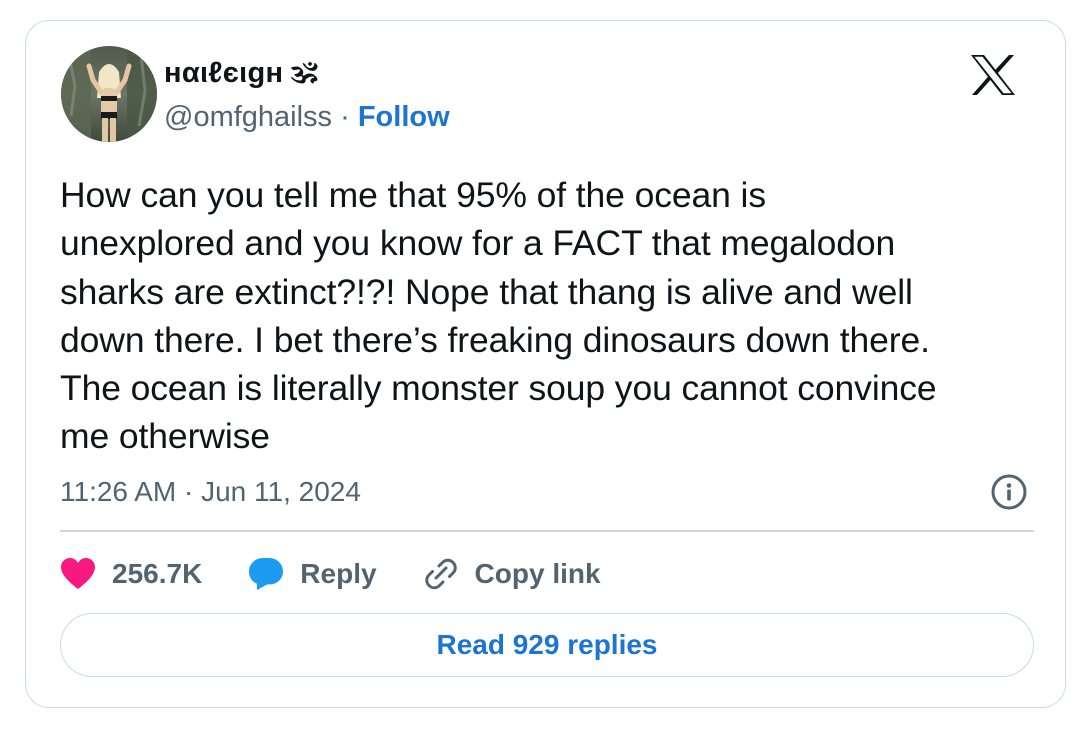 The image size is (1089, 735). What do you see at coordinates (78, 573) in the screenshot?
I see `heart-icon` at bounding box center [78, 573].